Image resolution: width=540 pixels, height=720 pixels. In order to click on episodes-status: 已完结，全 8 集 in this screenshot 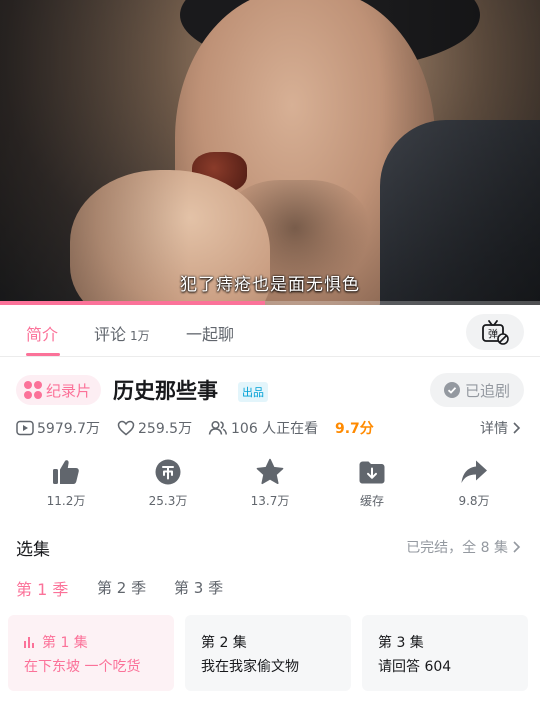, I will do `click(457, 548)`.